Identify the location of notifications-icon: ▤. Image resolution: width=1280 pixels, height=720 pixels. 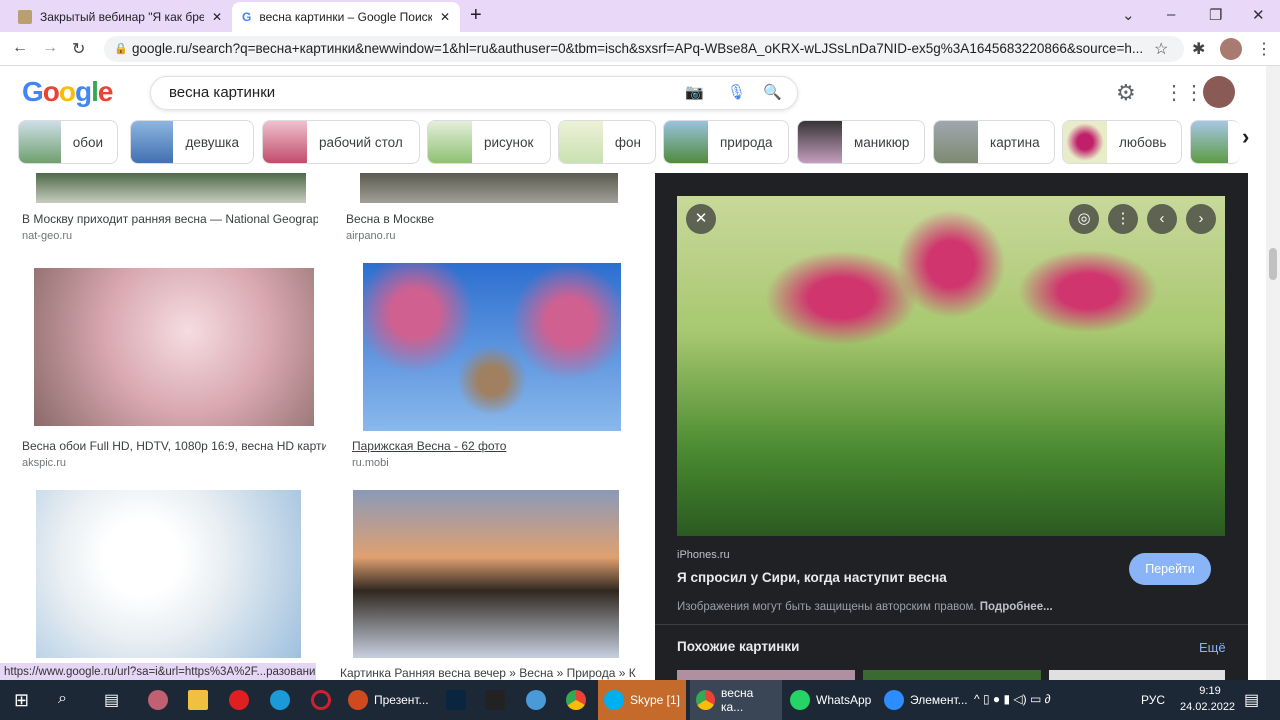
(1251, 700).